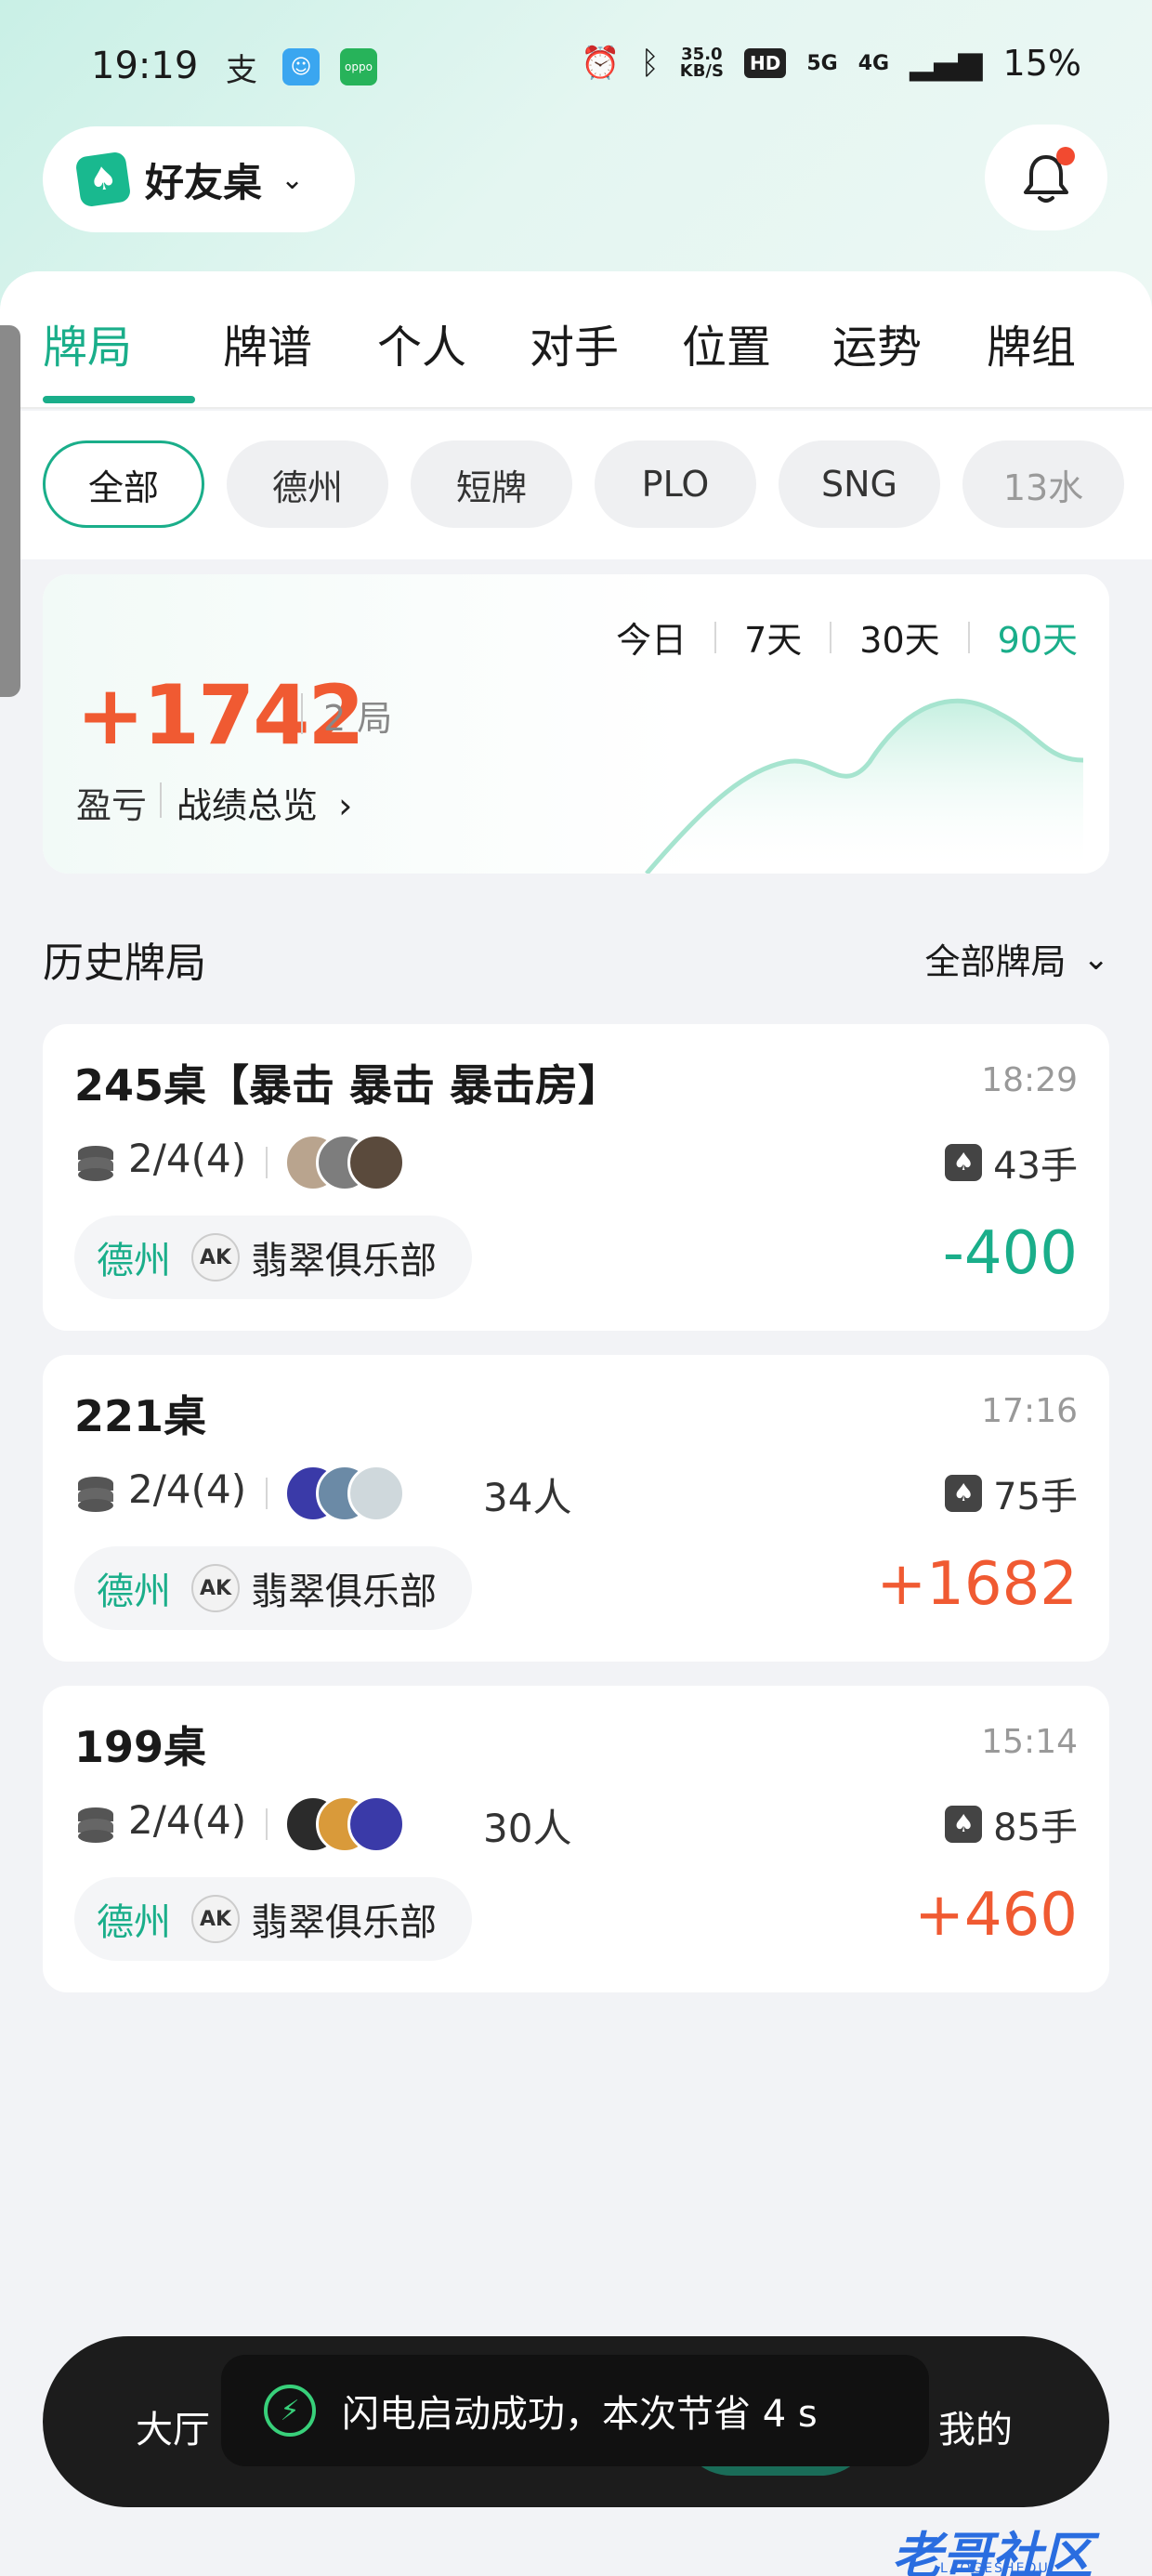 The image size is (1152, 2576). Describe the element at coordinates (492, 484) in the screenshot. I see `chip-short-deck: 短牌` at that location.